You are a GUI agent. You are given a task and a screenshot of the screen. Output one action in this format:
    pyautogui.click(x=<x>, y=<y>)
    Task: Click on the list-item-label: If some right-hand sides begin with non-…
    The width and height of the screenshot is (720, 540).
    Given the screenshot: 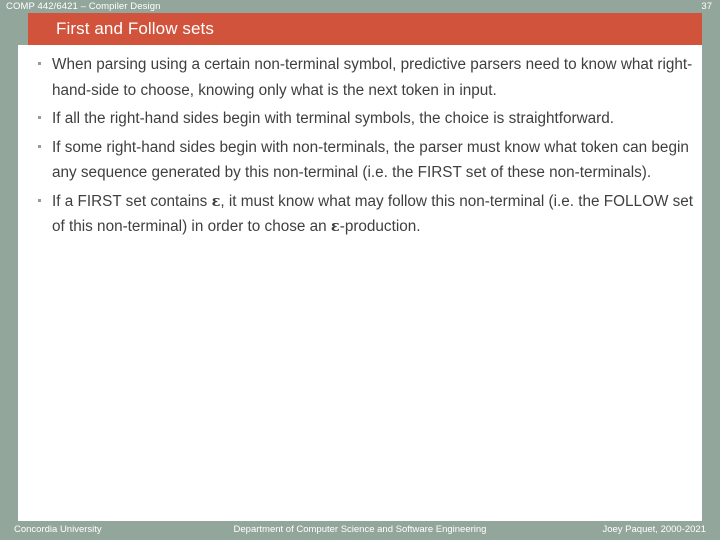 What is the action you would take?
    pyautogui.click(x=373, y=160)
    